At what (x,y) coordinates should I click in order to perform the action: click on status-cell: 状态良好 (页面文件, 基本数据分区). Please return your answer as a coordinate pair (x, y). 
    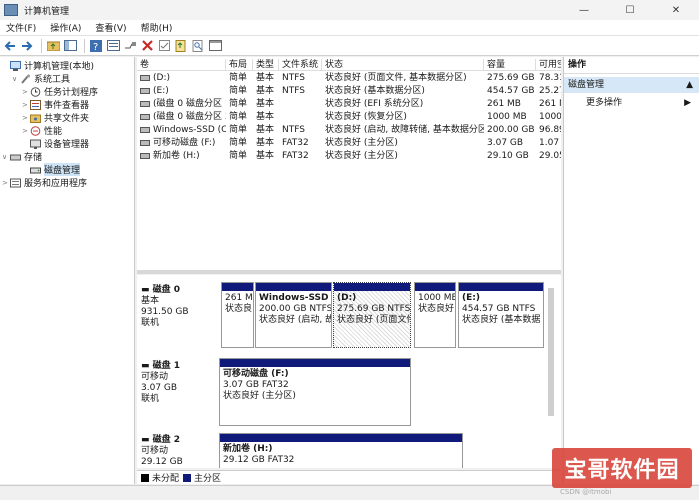
    Looking at the image, I should click on (396, 78).